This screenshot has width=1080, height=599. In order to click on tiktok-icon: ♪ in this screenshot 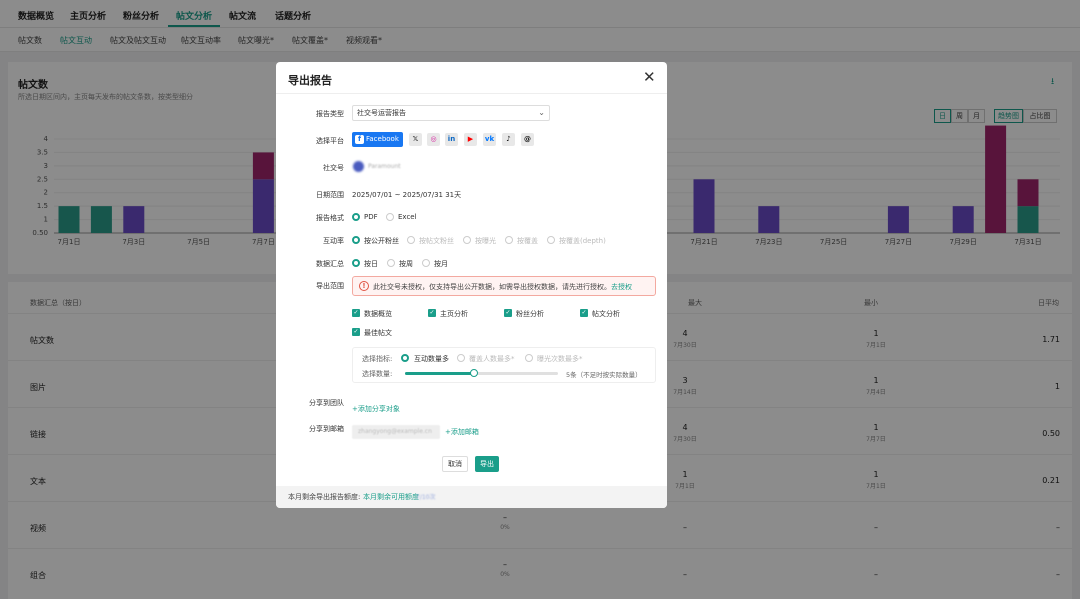, I will do `click(508, 139)`.